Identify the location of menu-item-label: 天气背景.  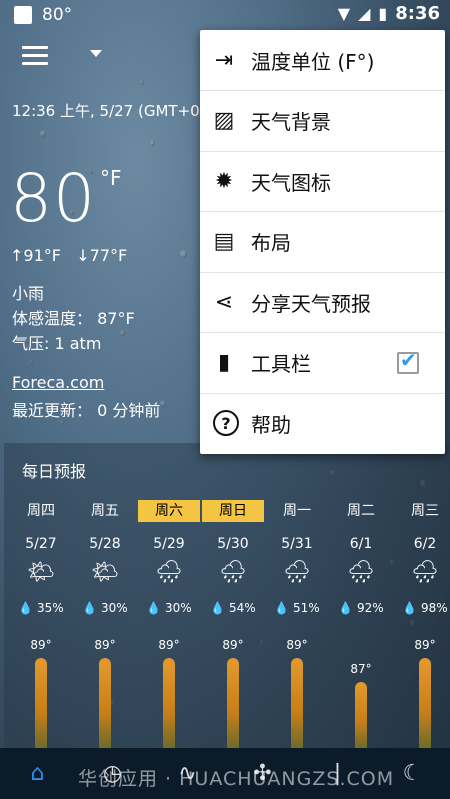
(291, 122).